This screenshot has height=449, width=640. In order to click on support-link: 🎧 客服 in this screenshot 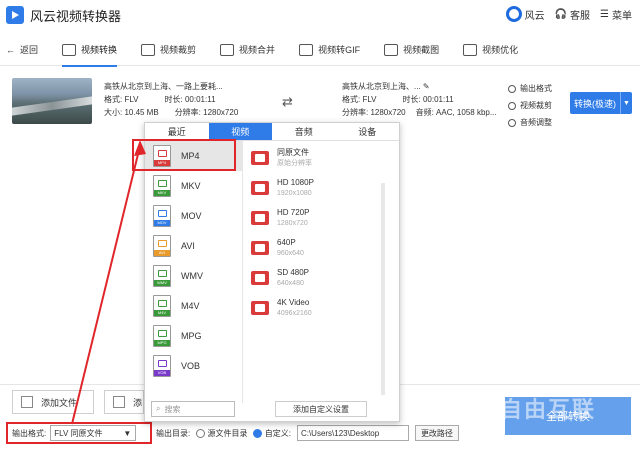, I will do `click(572, 14)`.